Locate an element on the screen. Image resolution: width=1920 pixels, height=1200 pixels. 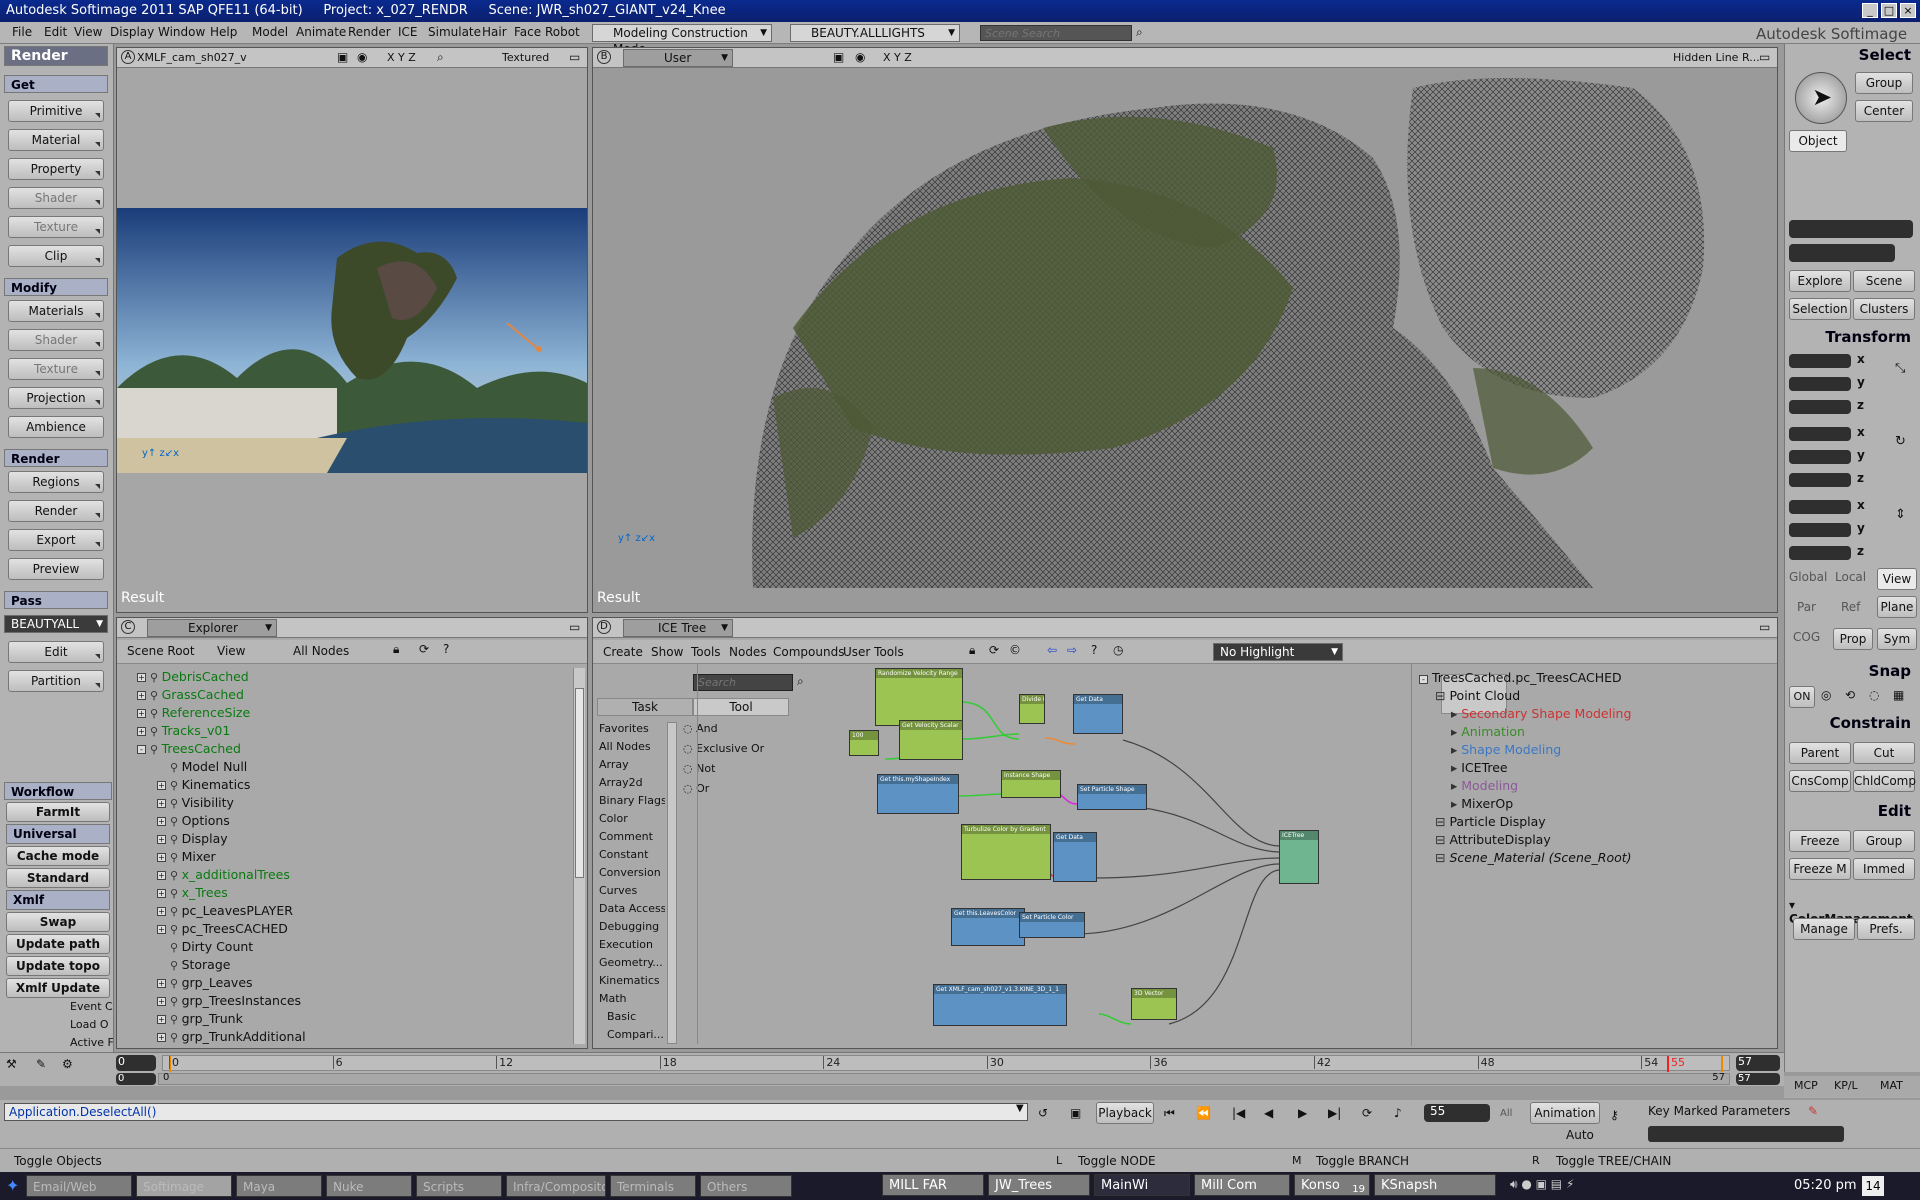
tab-task: Task is located at coordinates (645, 707).